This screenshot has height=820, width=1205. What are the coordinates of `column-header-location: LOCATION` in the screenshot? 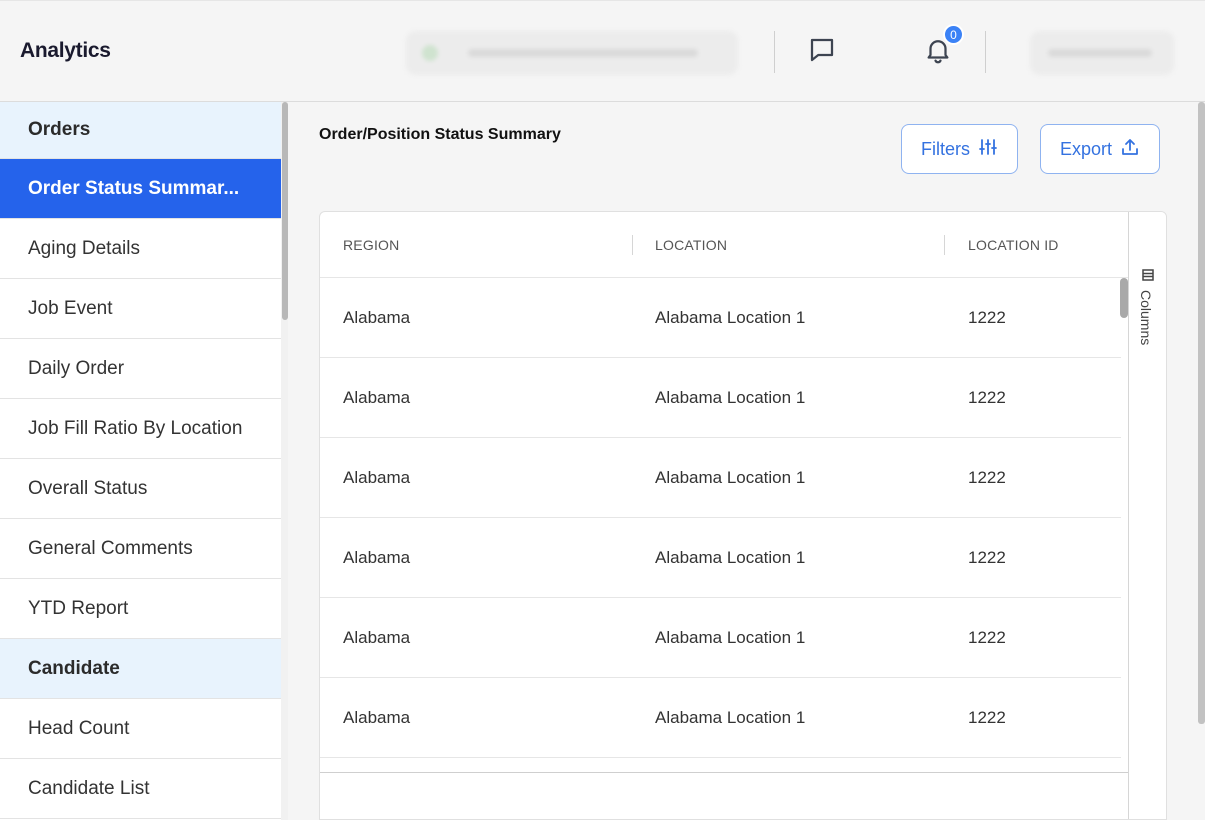 It's located at (691, 245).